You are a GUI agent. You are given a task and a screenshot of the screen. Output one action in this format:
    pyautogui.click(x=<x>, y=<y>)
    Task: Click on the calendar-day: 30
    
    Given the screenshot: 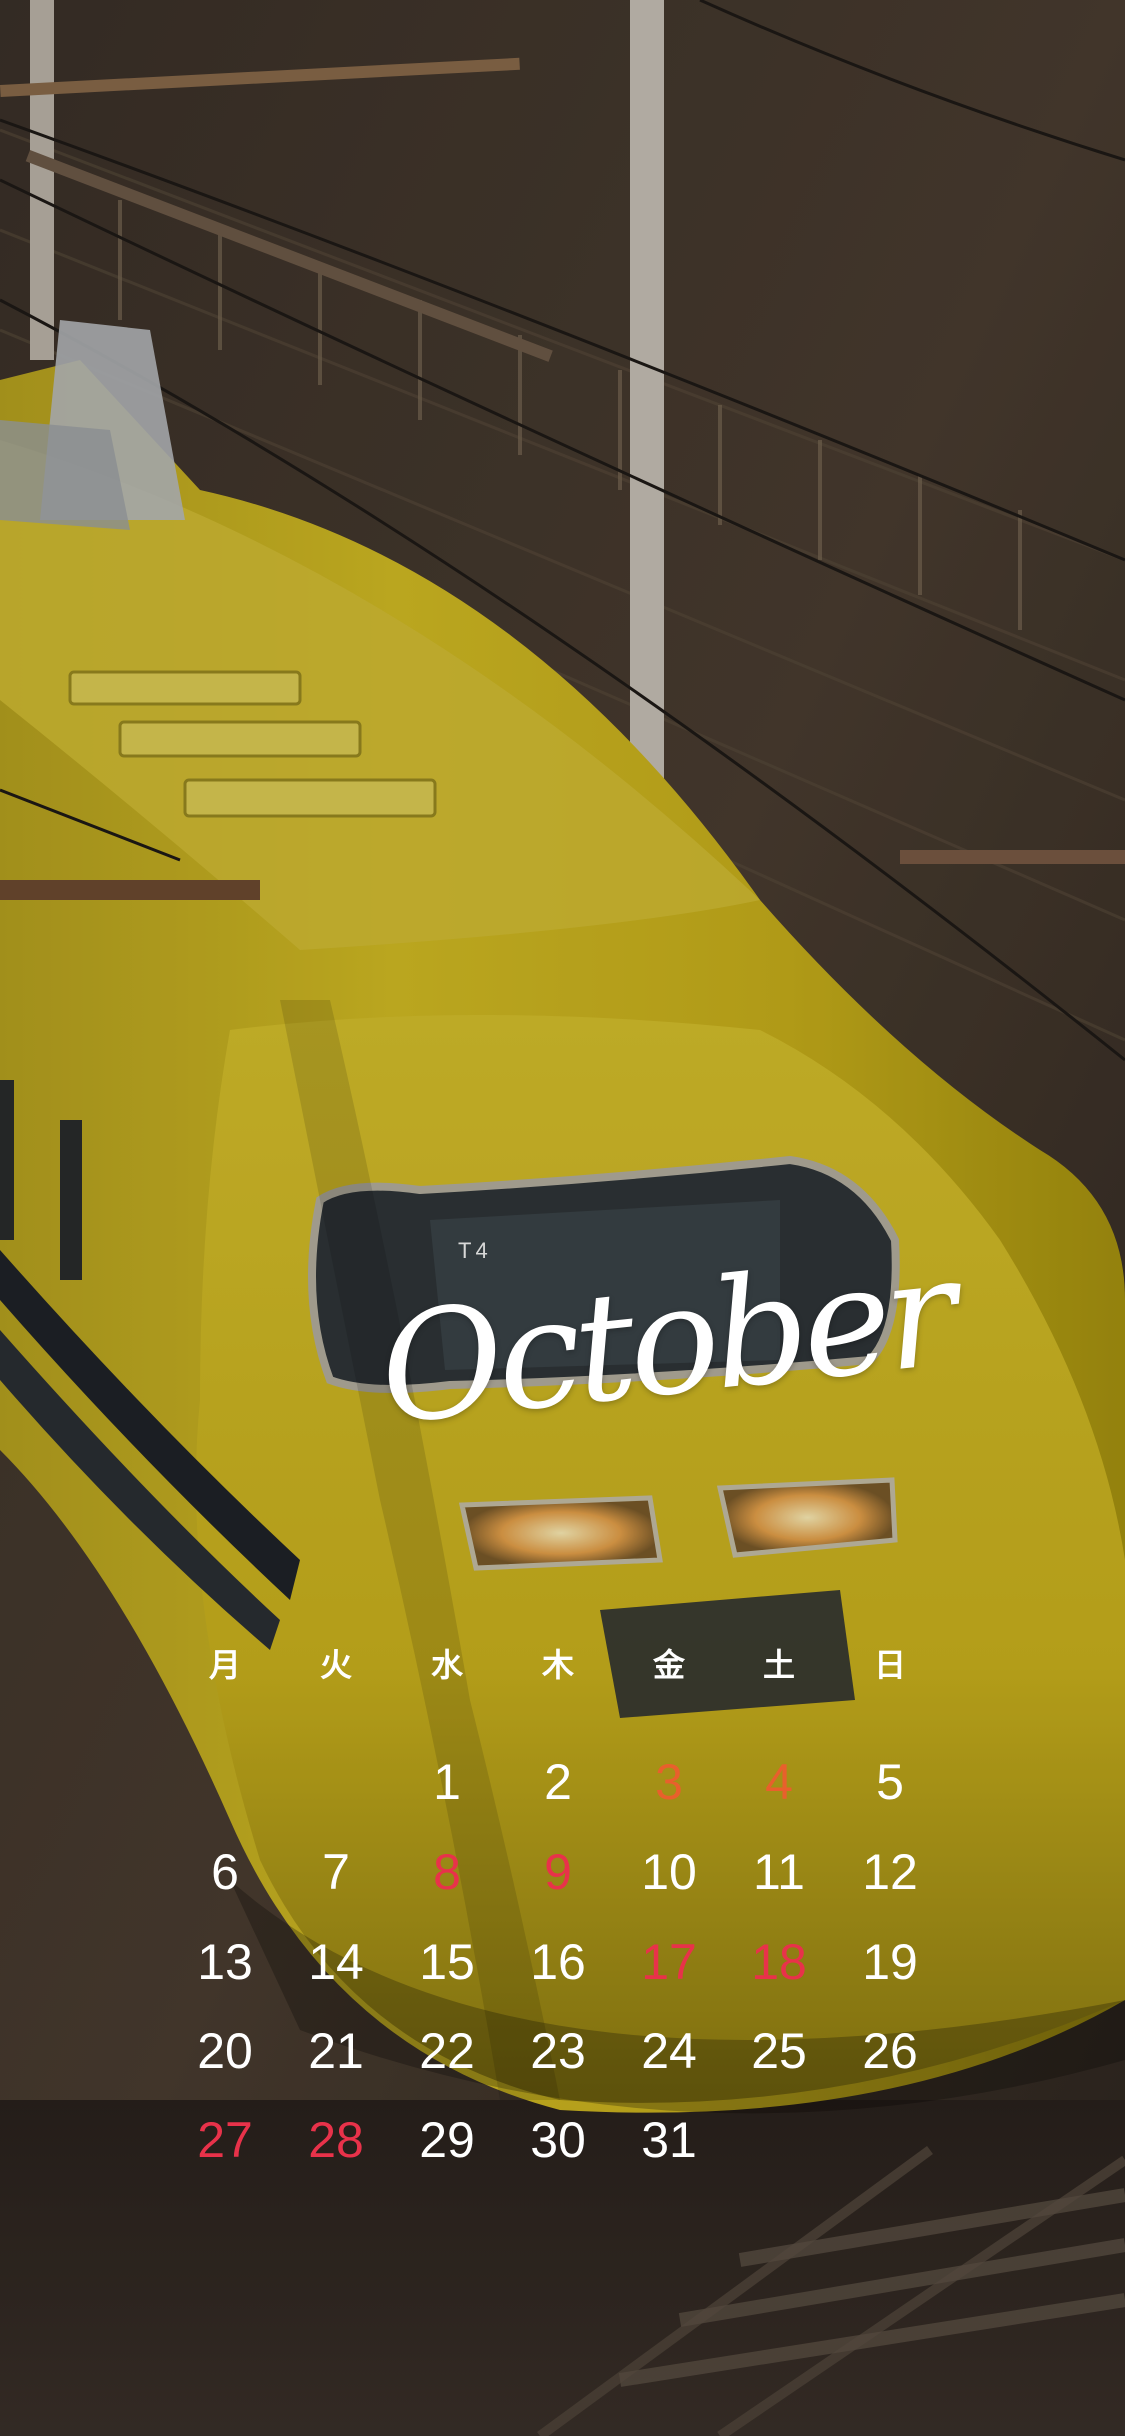 What is the action you would take?
    pyautogui.click(x=558, y=2140)
    